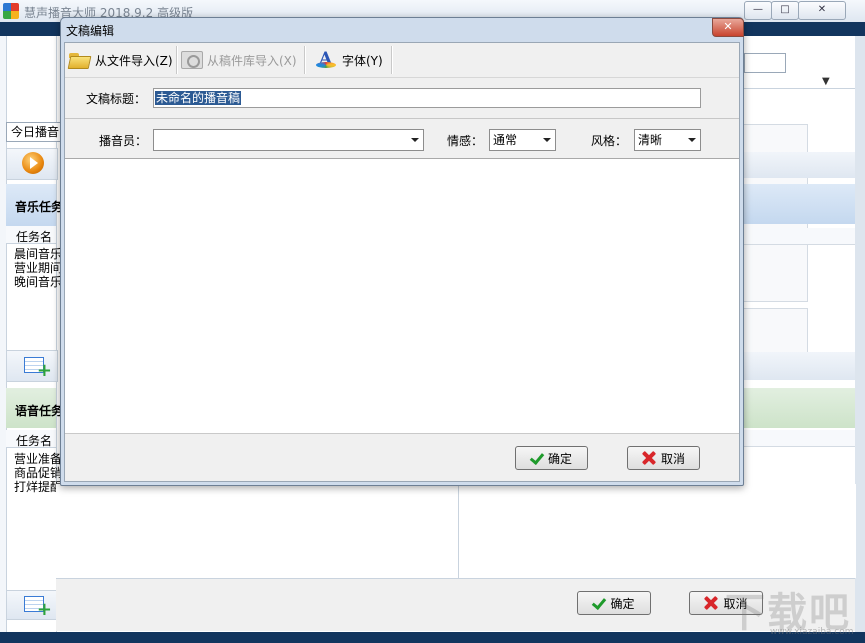 The width and height of the screenshot is (865, 643). What do you see at coordinates (826, 81) in the screenshot?
I see `chevron-down-icon: ▼` at bounding box center [826, 81].